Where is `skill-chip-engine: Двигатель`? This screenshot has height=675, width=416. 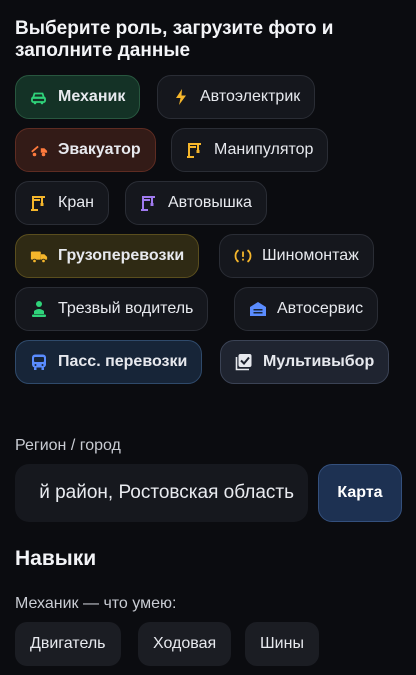
skill-chip-engine: Двигатель is located at coordinates (68, 644).